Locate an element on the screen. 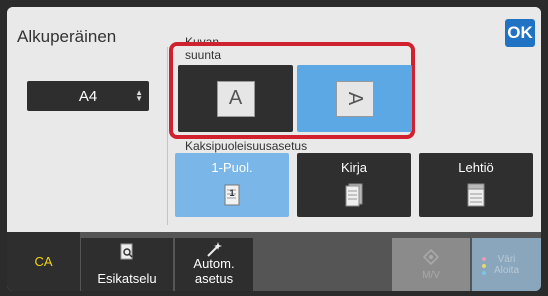  orientation-landscape-button: A is located at coordinates (354, 98).